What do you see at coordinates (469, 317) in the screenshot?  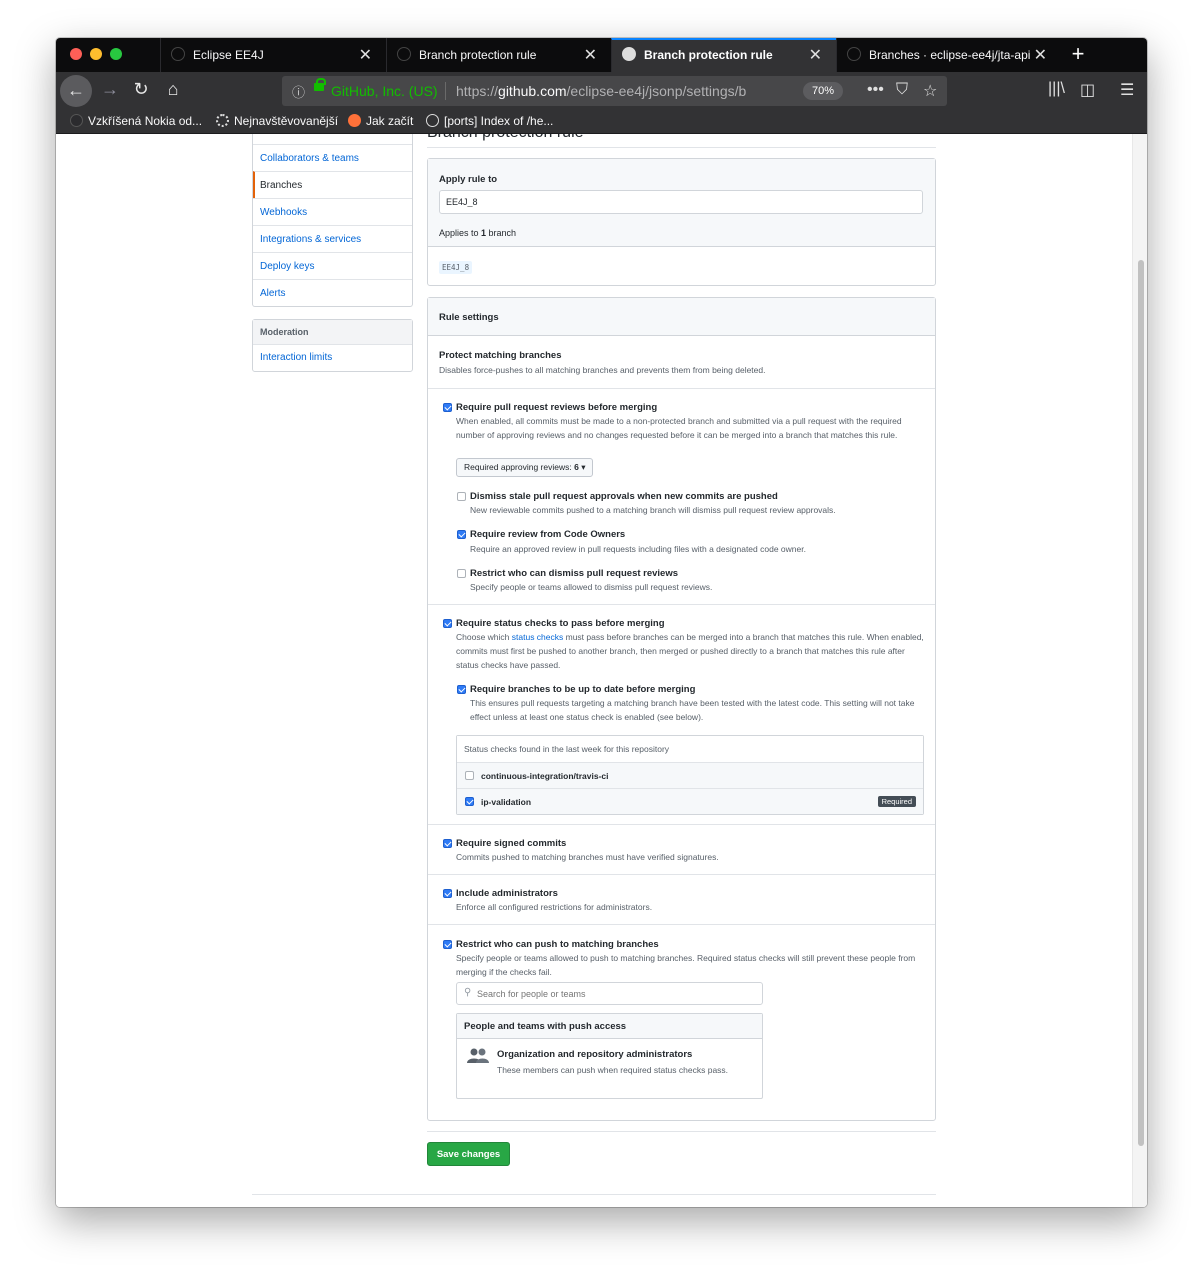 I see `rule-settings-heading: Rule settings` at bounding box center [469, 317].